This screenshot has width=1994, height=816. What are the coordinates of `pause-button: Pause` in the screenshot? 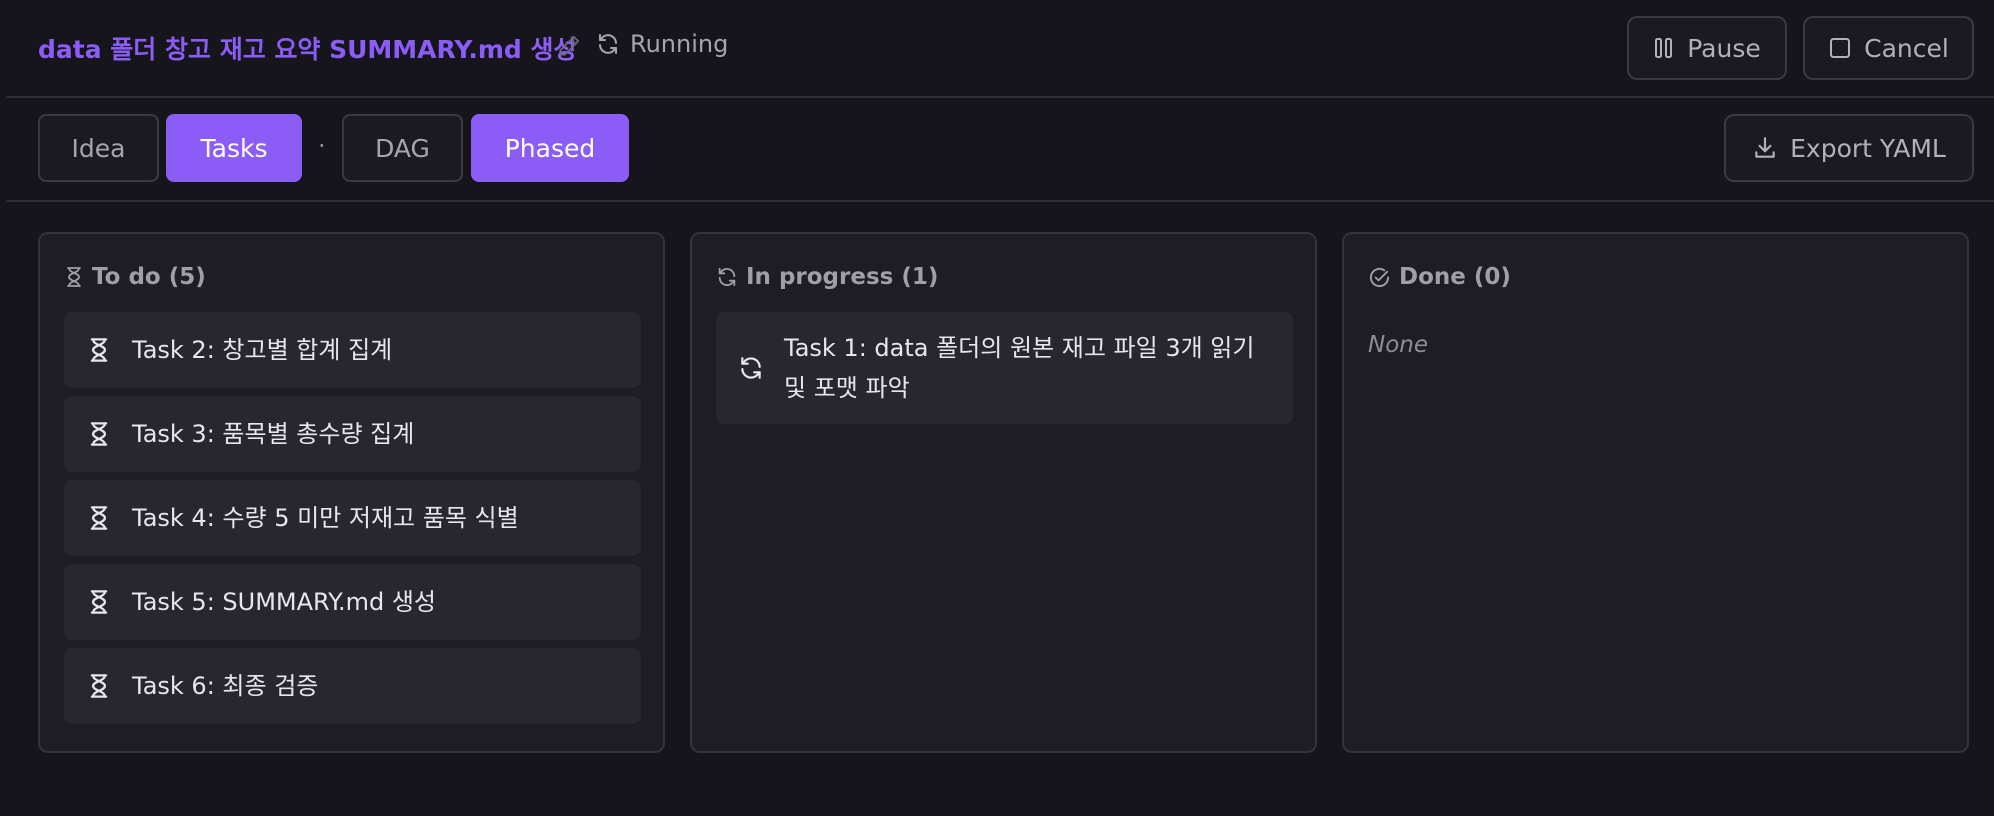 It's located at (1707, 48).